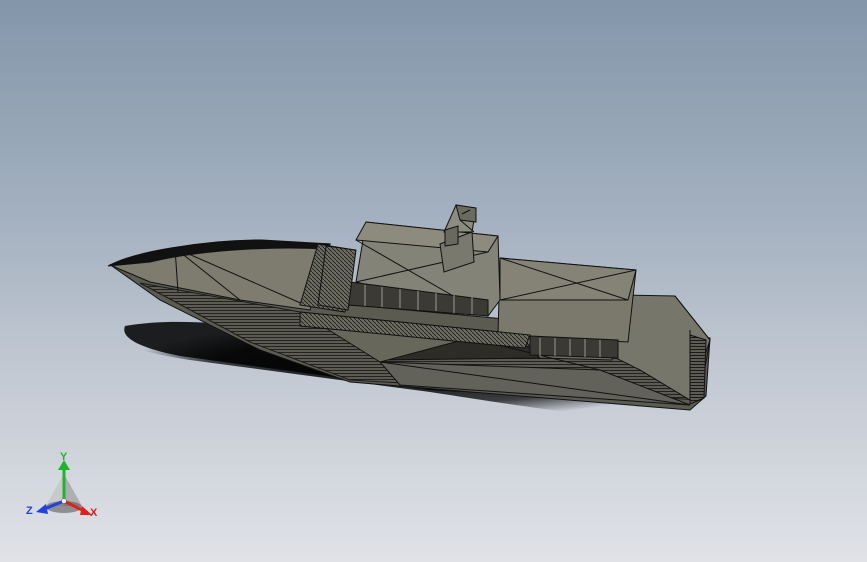 This screenshot has height=562, width=867. What do you see at coordinates (64, 457) in the screenshot?
I see `y-axis-label: Y` at bounding box center [64, 457].